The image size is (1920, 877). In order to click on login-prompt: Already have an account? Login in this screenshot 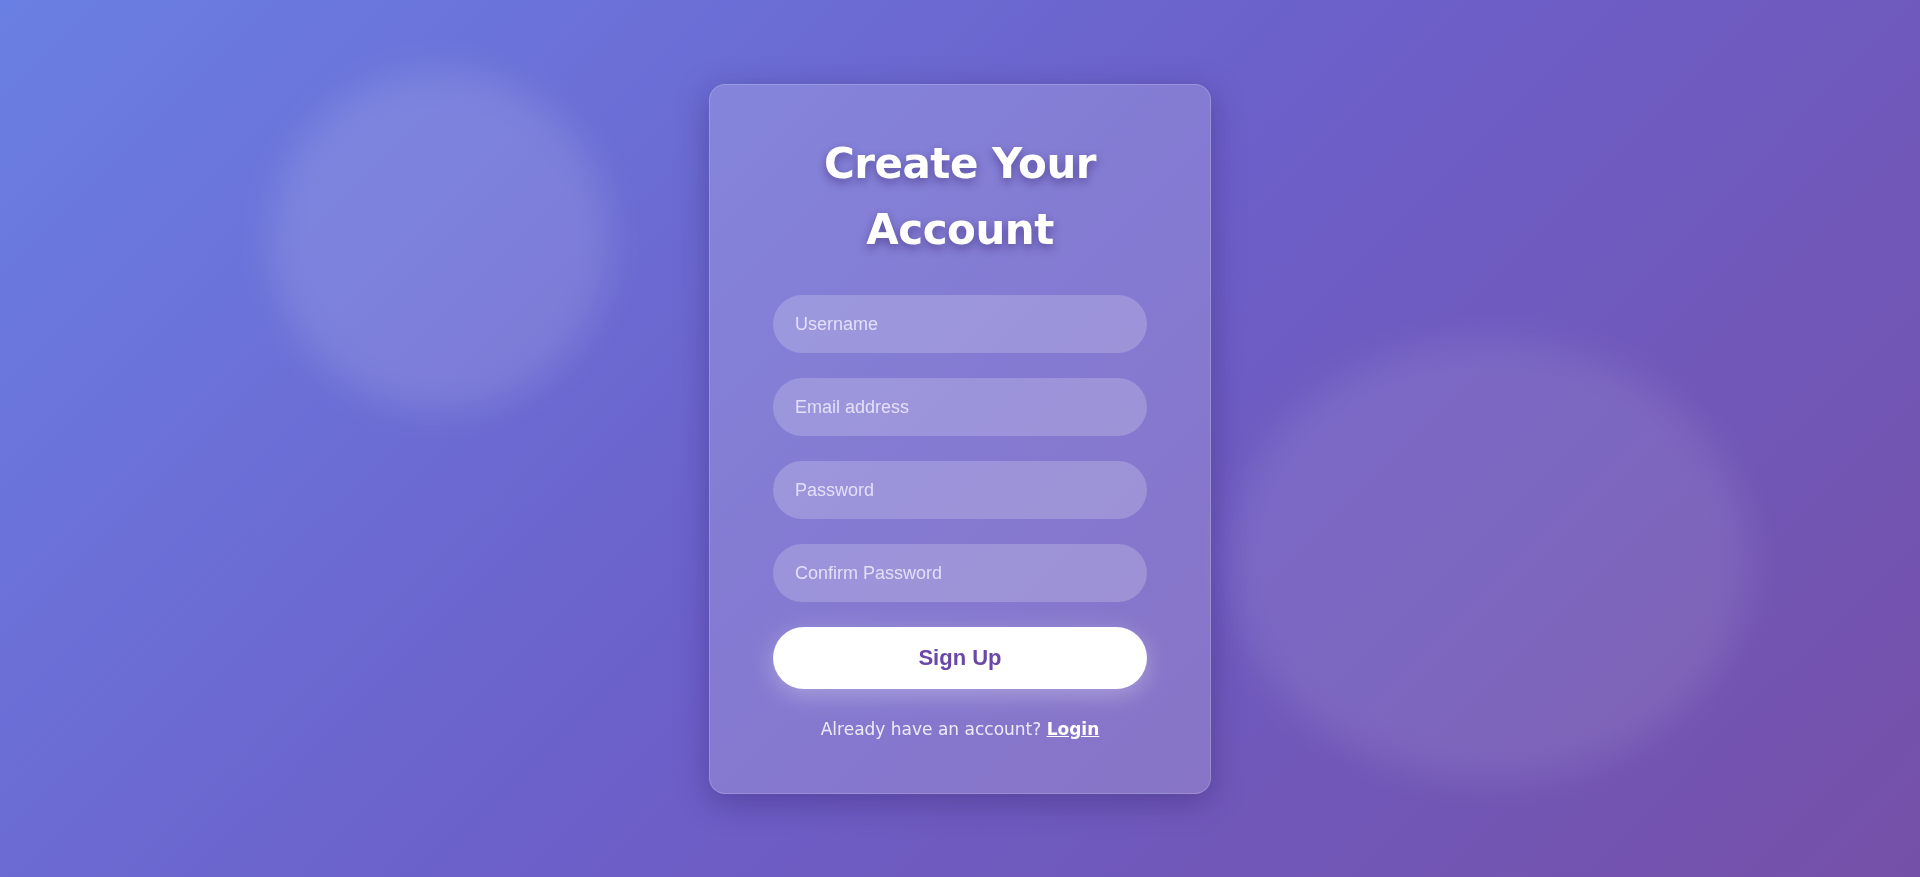, I will do `click(960, 729)`.